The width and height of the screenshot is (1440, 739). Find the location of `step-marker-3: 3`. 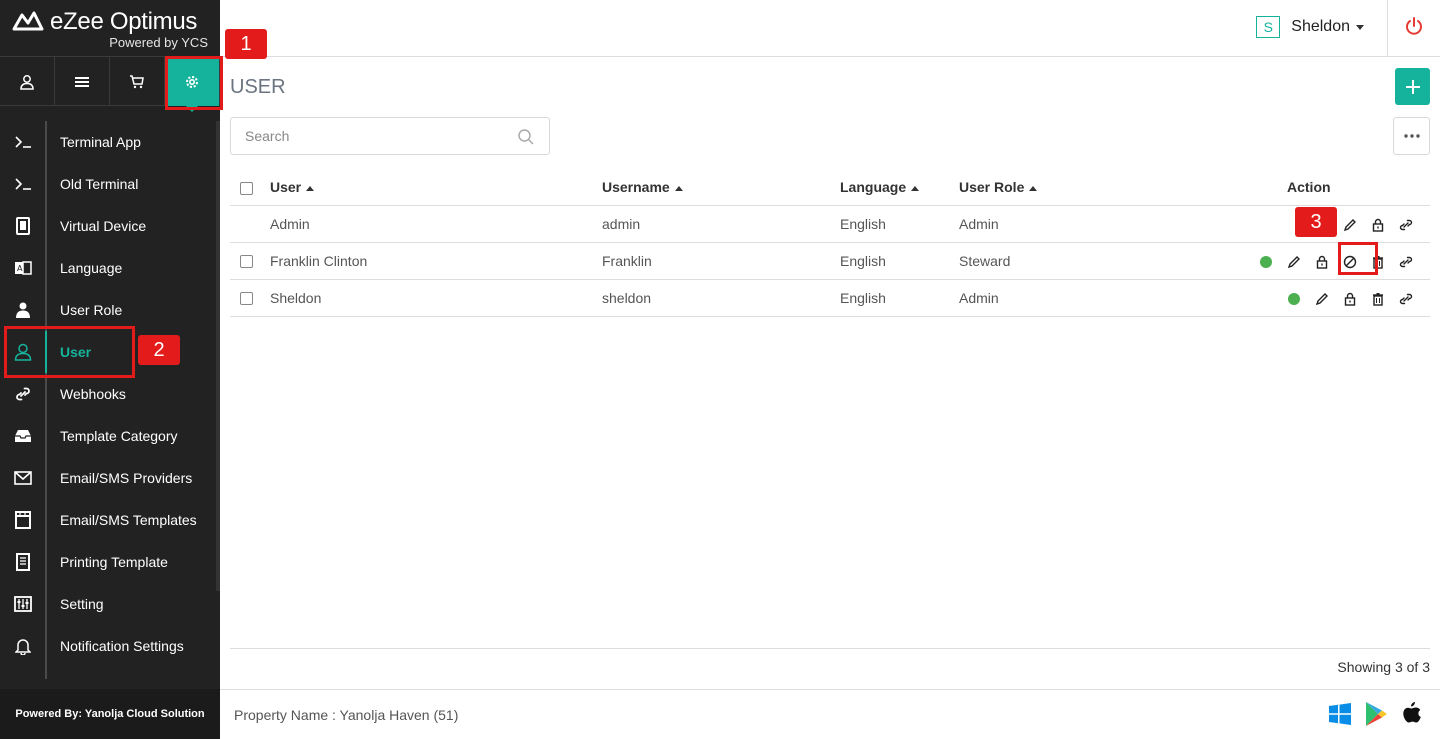

step-marker-3: 3 is located at coordinates (1316, 222).